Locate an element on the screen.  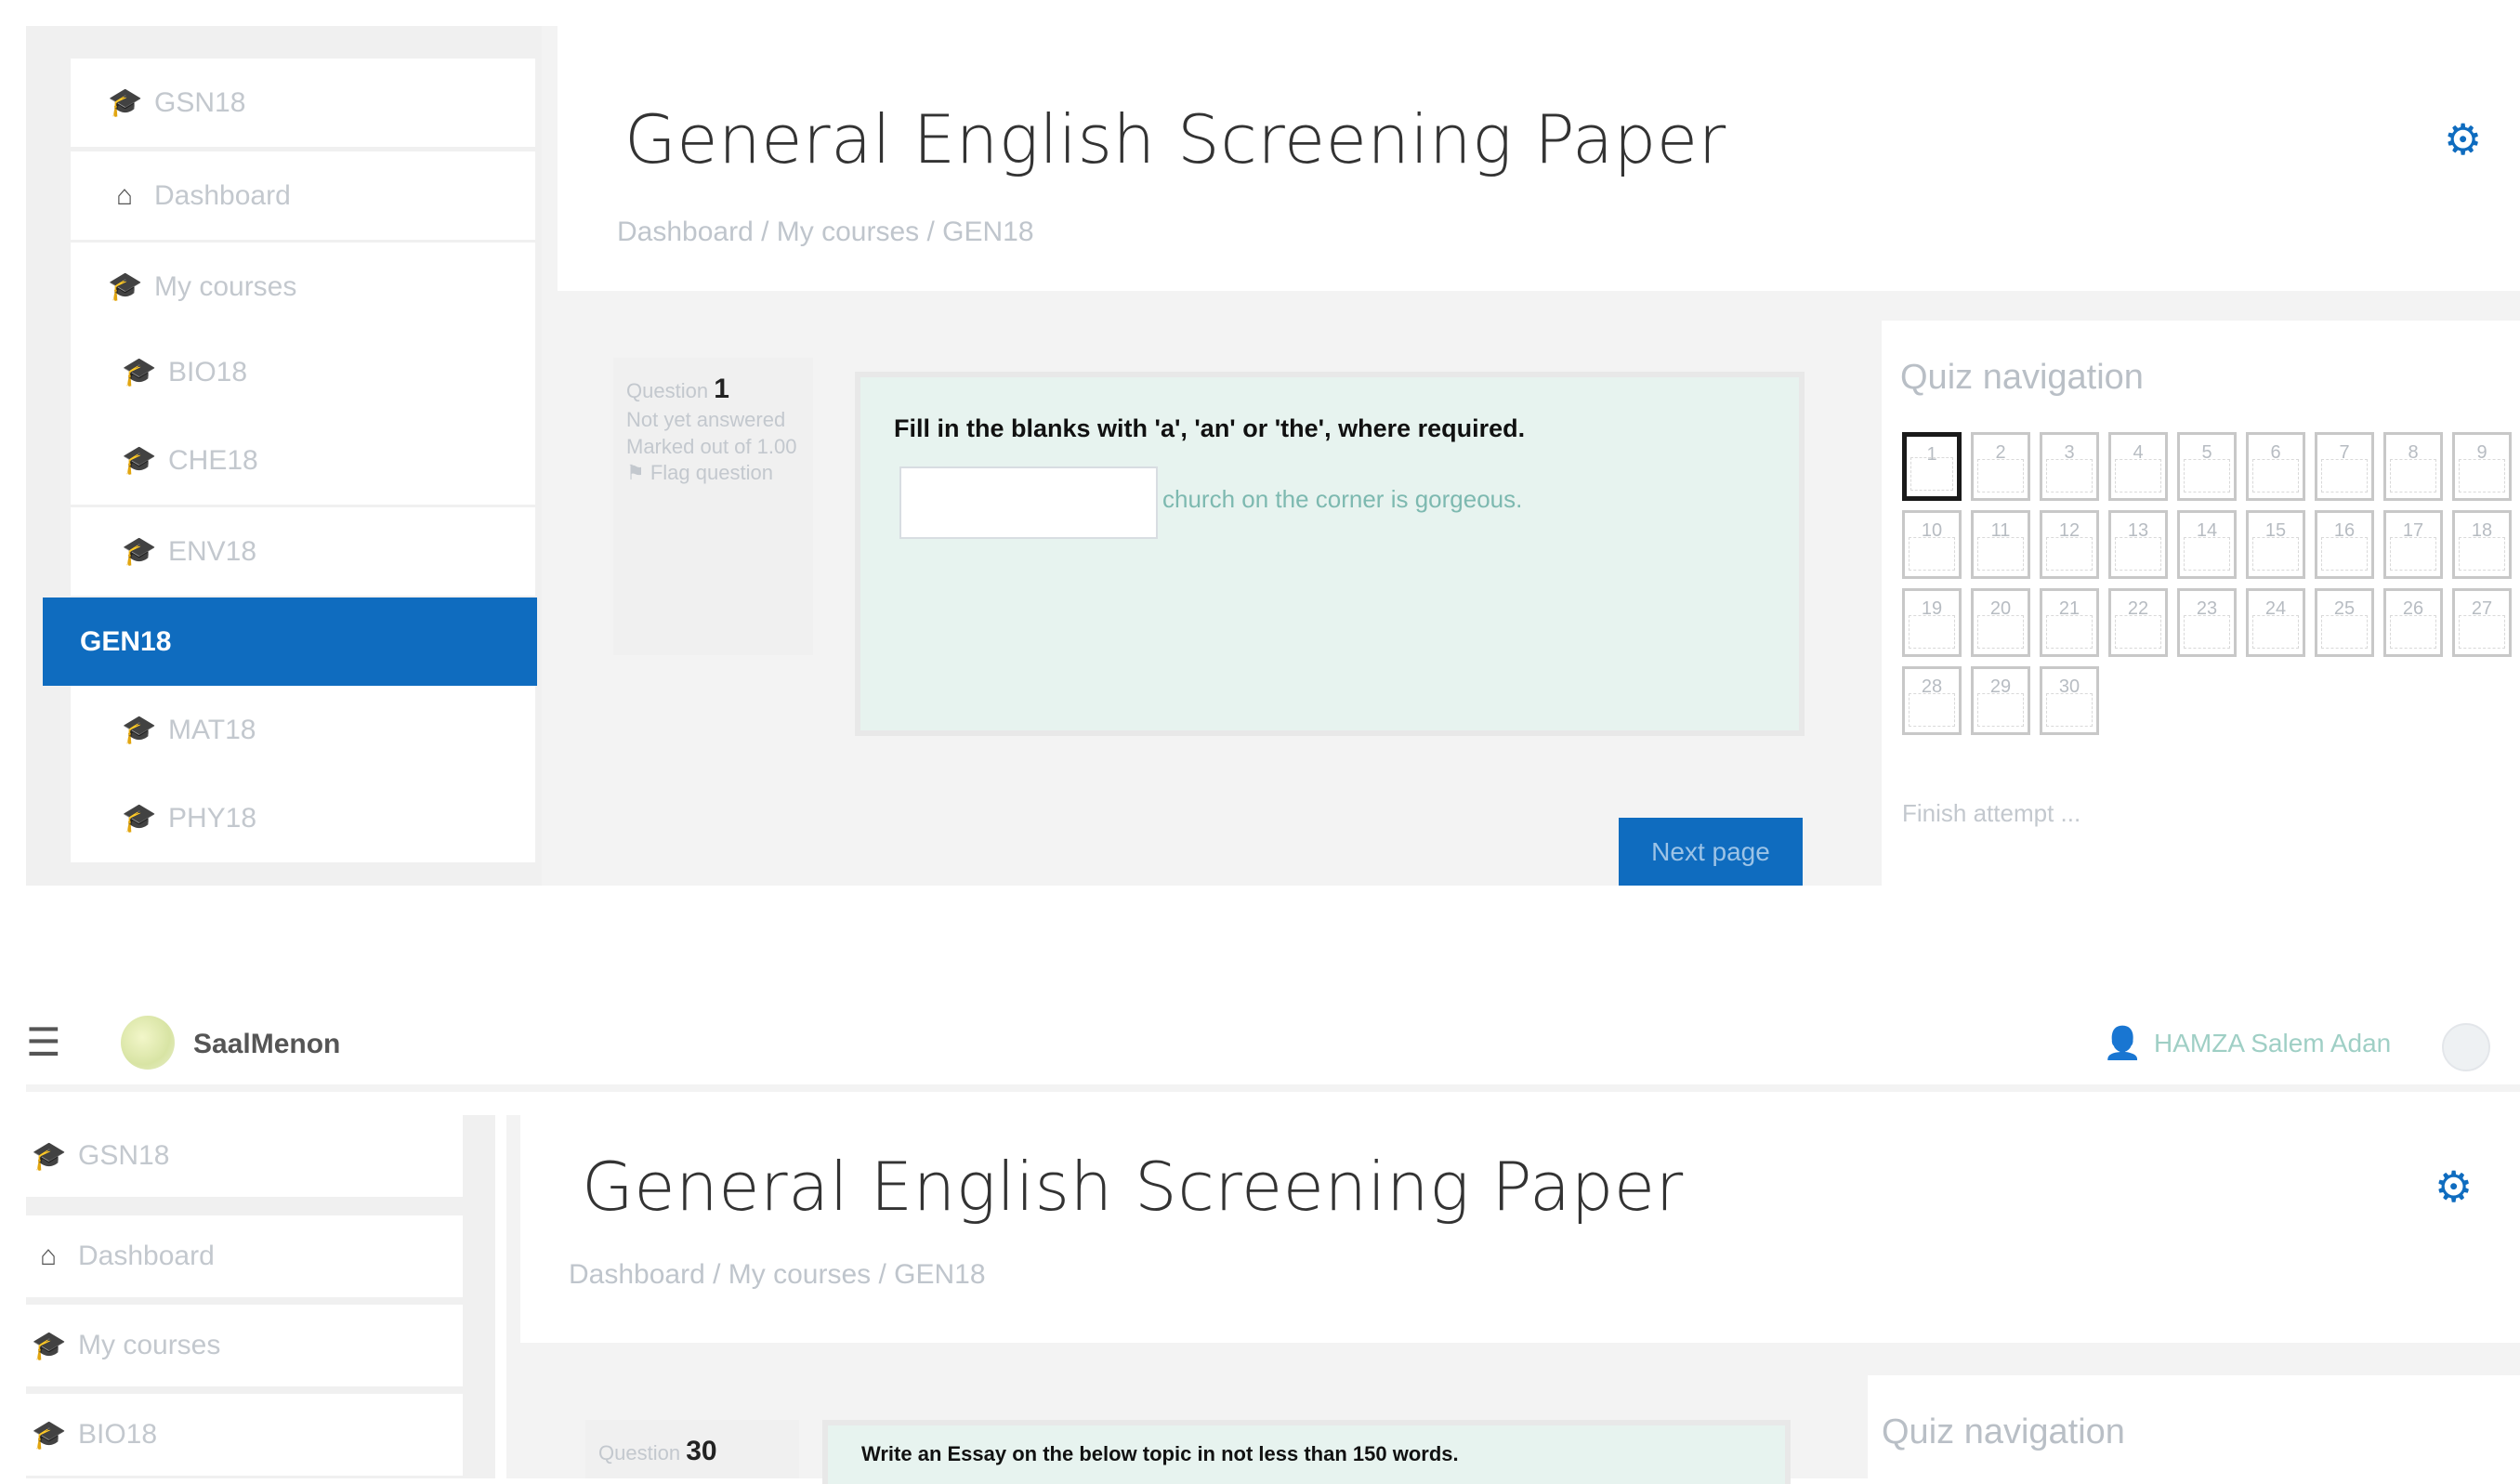
avatar is located at coordinates (2466, 1047).